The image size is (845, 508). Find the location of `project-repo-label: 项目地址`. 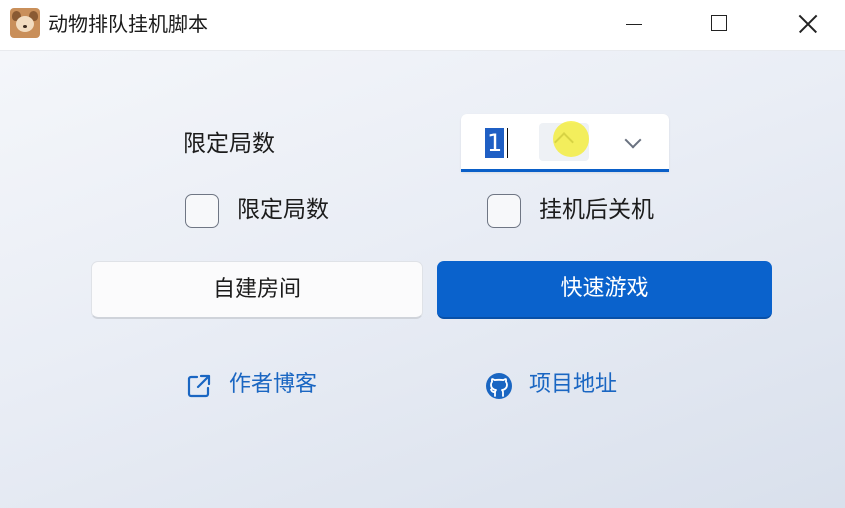

project-repo-label: 项目地址 is located at coordinates (573, 385).